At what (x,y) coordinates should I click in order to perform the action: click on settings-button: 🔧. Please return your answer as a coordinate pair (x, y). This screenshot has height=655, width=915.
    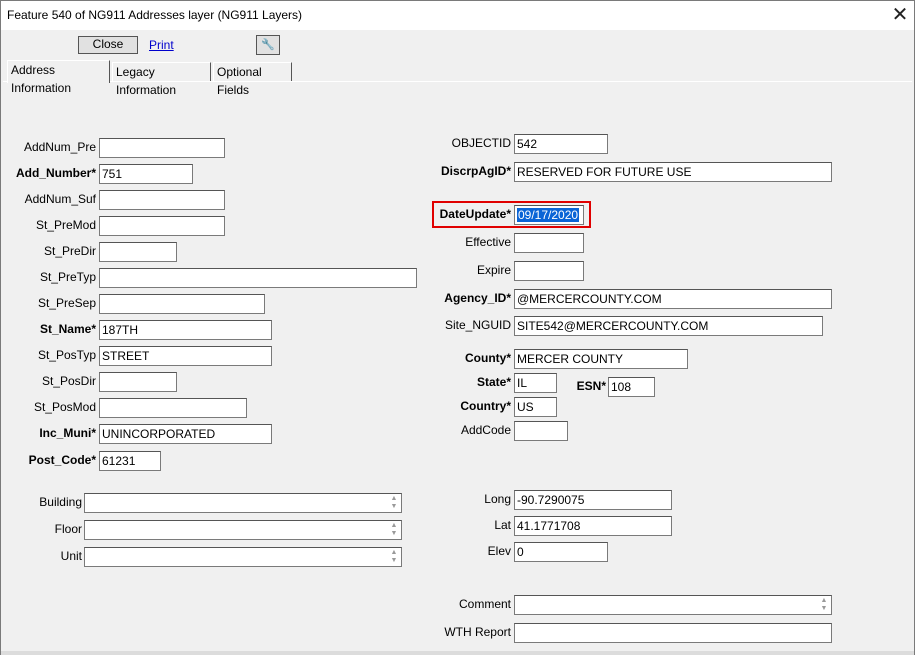
    Looking at the image, I should click on (268, 45).